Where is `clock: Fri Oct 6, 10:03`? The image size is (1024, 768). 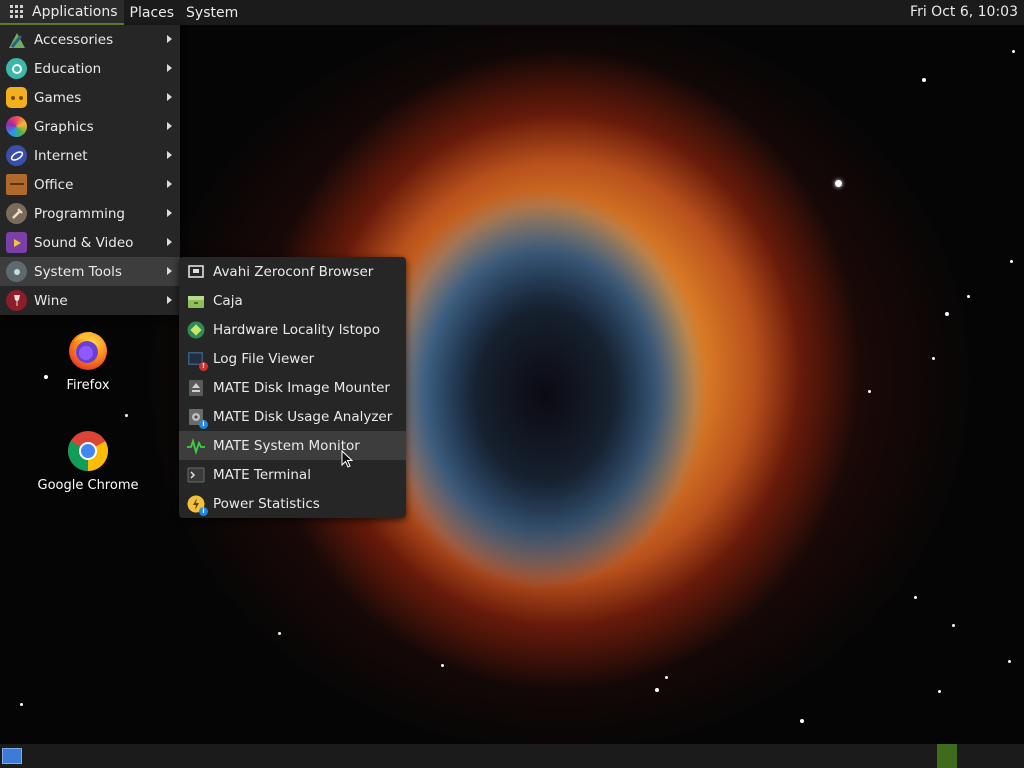
clock: Fri Oct 6, 10:03 is located at coordinates (964, 12).